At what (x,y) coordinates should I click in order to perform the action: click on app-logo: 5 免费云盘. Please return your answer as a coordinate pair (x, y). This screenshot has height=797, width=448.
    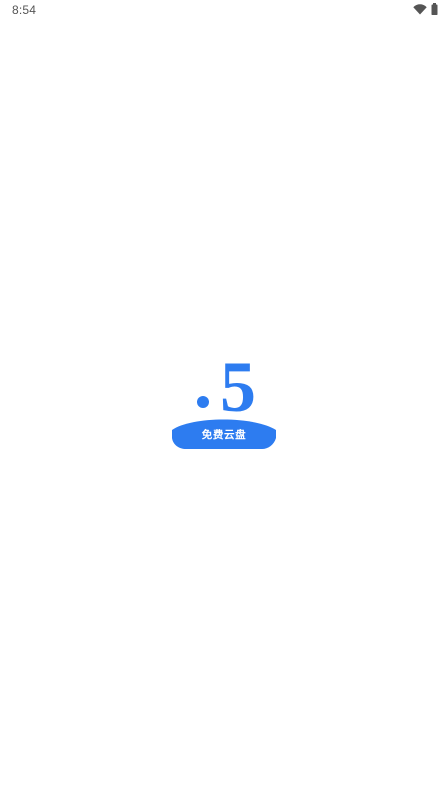
    Looking at the image, I should click on (224, 403).